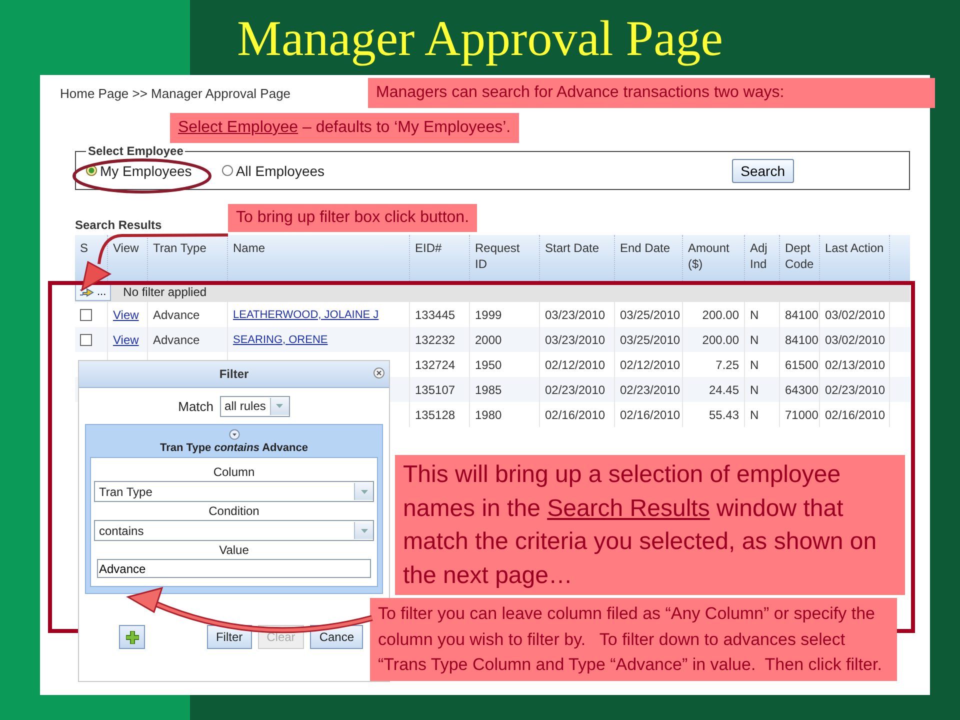 The image size is (960, 720). Describe the element at coordinates (713, 256) in the screenshot. I see `column-header: Amount ($)` at that location.